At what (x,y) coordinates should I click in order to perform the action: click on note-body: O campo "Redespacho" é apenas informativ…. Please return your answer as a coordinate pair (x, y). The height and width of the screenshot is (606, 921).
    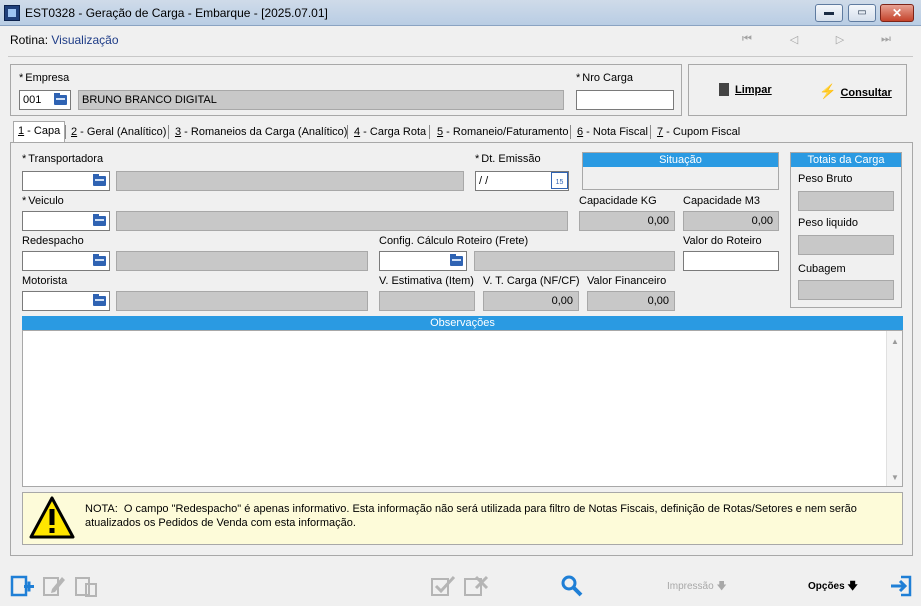
    Looking at the image, I should click on (471, 516).